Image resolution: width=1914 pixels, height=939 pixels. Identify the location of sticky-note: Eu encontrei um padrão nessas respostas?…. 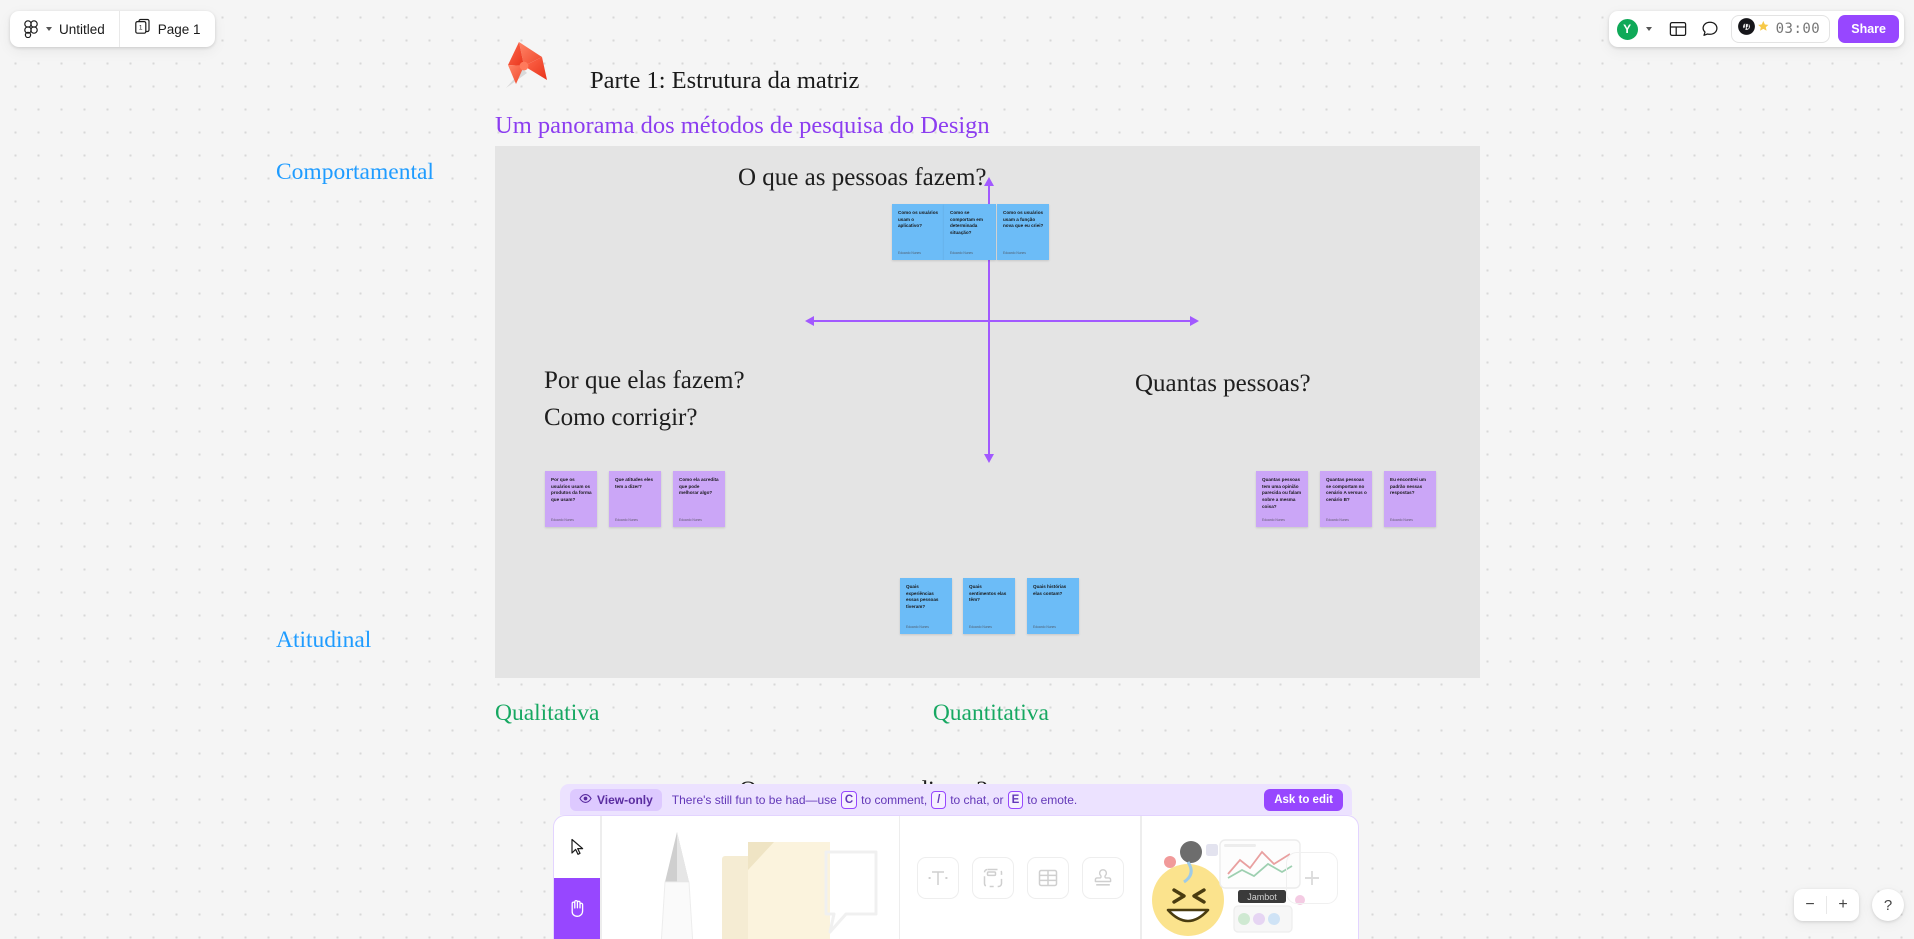
(1410, 499).